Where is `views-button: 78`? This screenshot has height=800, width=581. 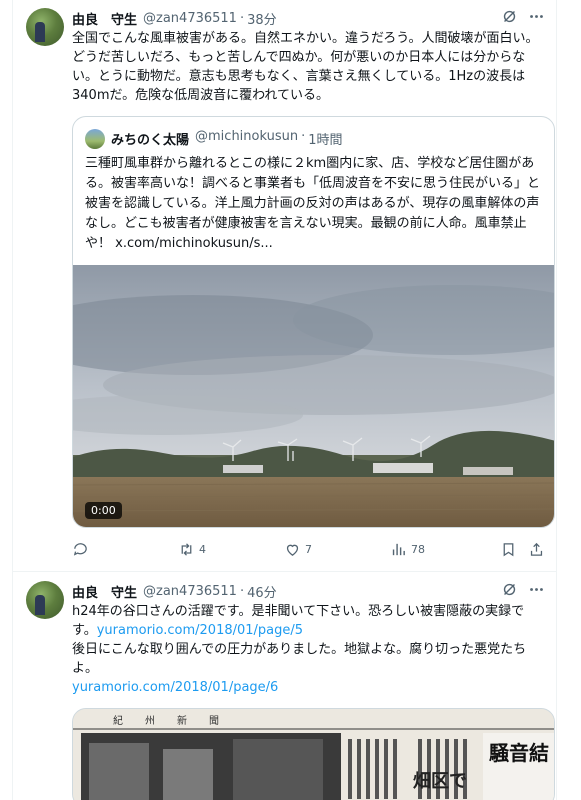 views-button: 78 is located at coordinates (407, 549).